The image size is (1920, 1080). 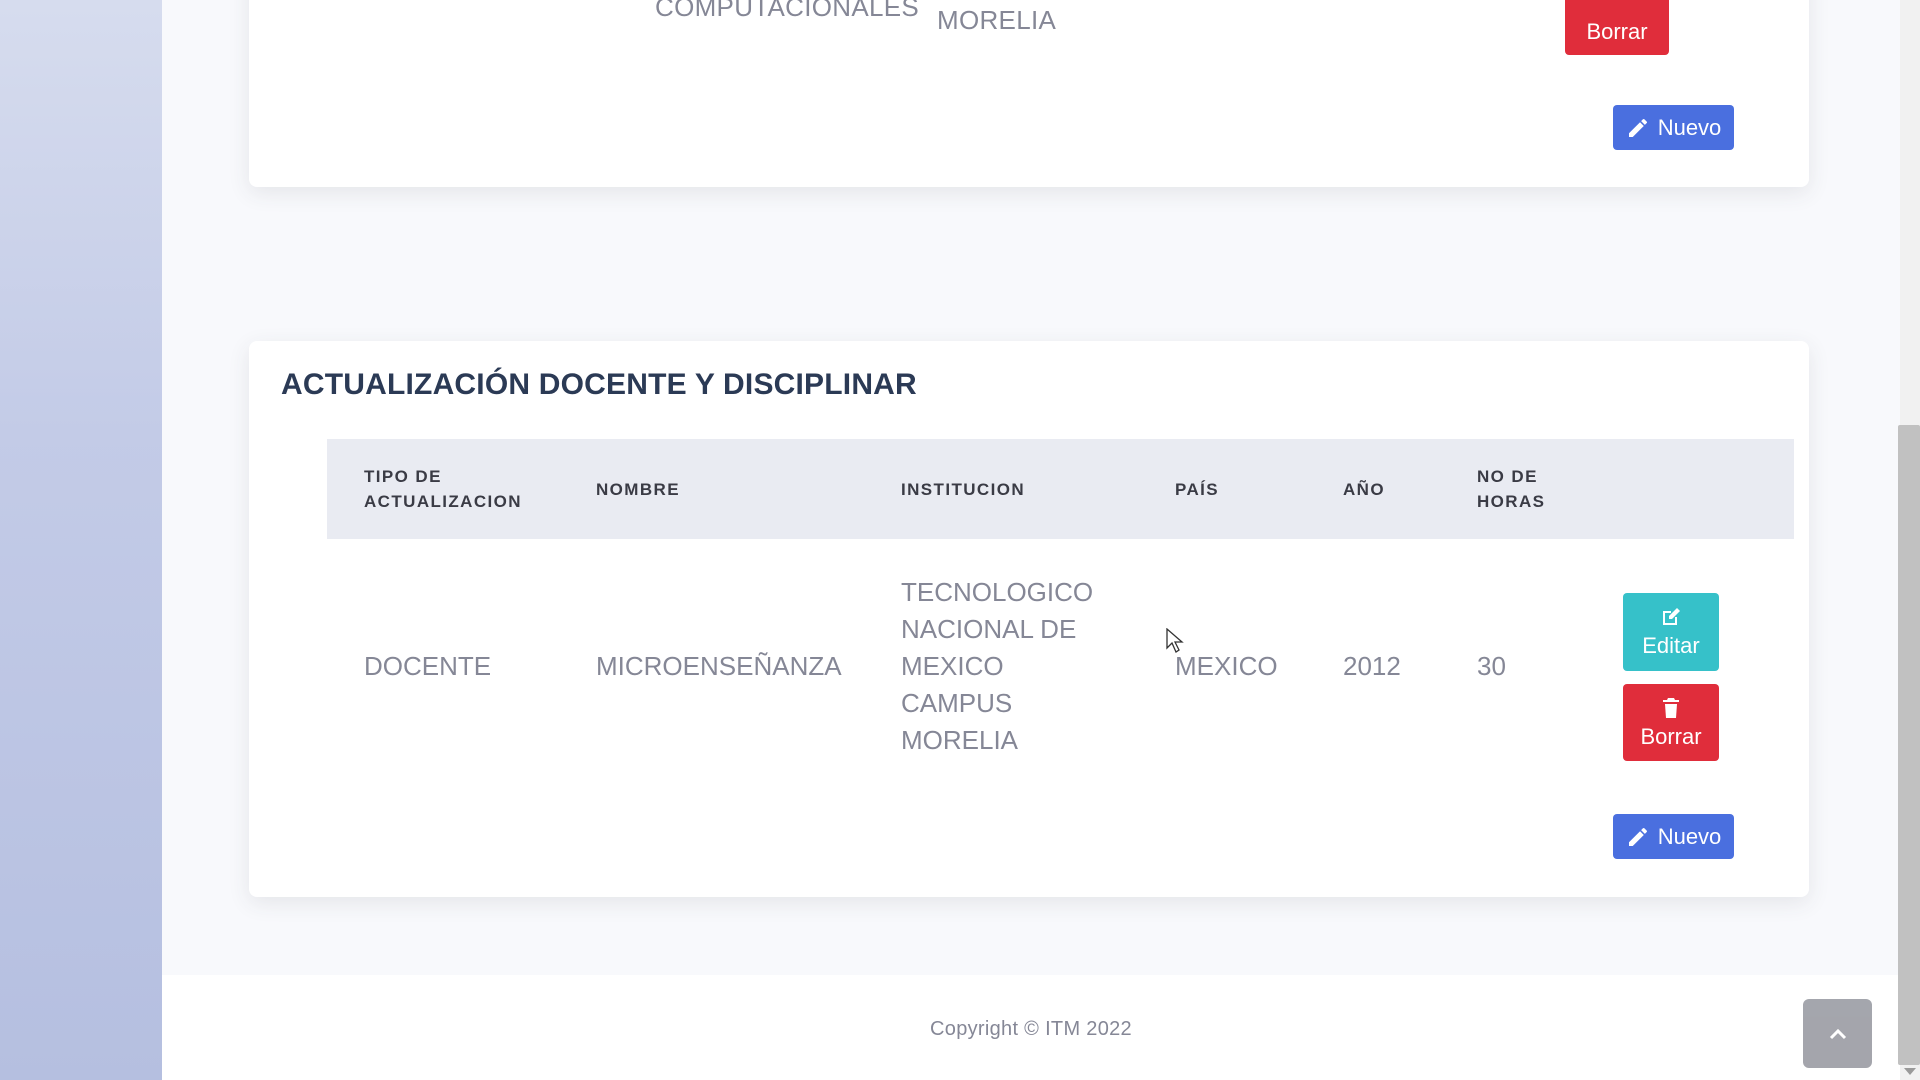 I want to click on trash-icon, so click(x=1671, y=707).